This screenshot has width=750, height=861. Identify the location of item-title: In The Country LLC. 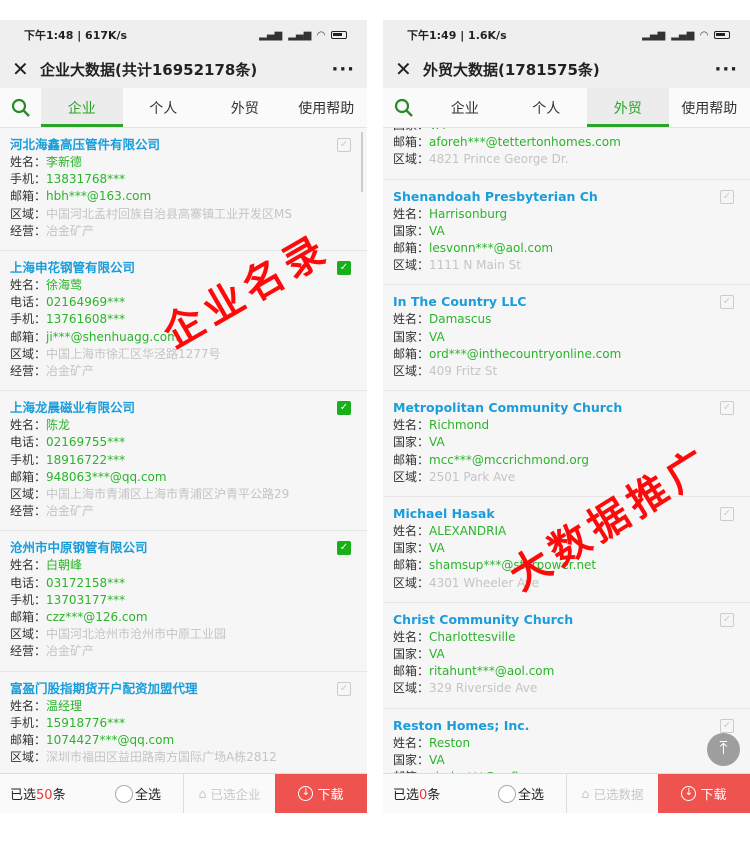
(566, 302).